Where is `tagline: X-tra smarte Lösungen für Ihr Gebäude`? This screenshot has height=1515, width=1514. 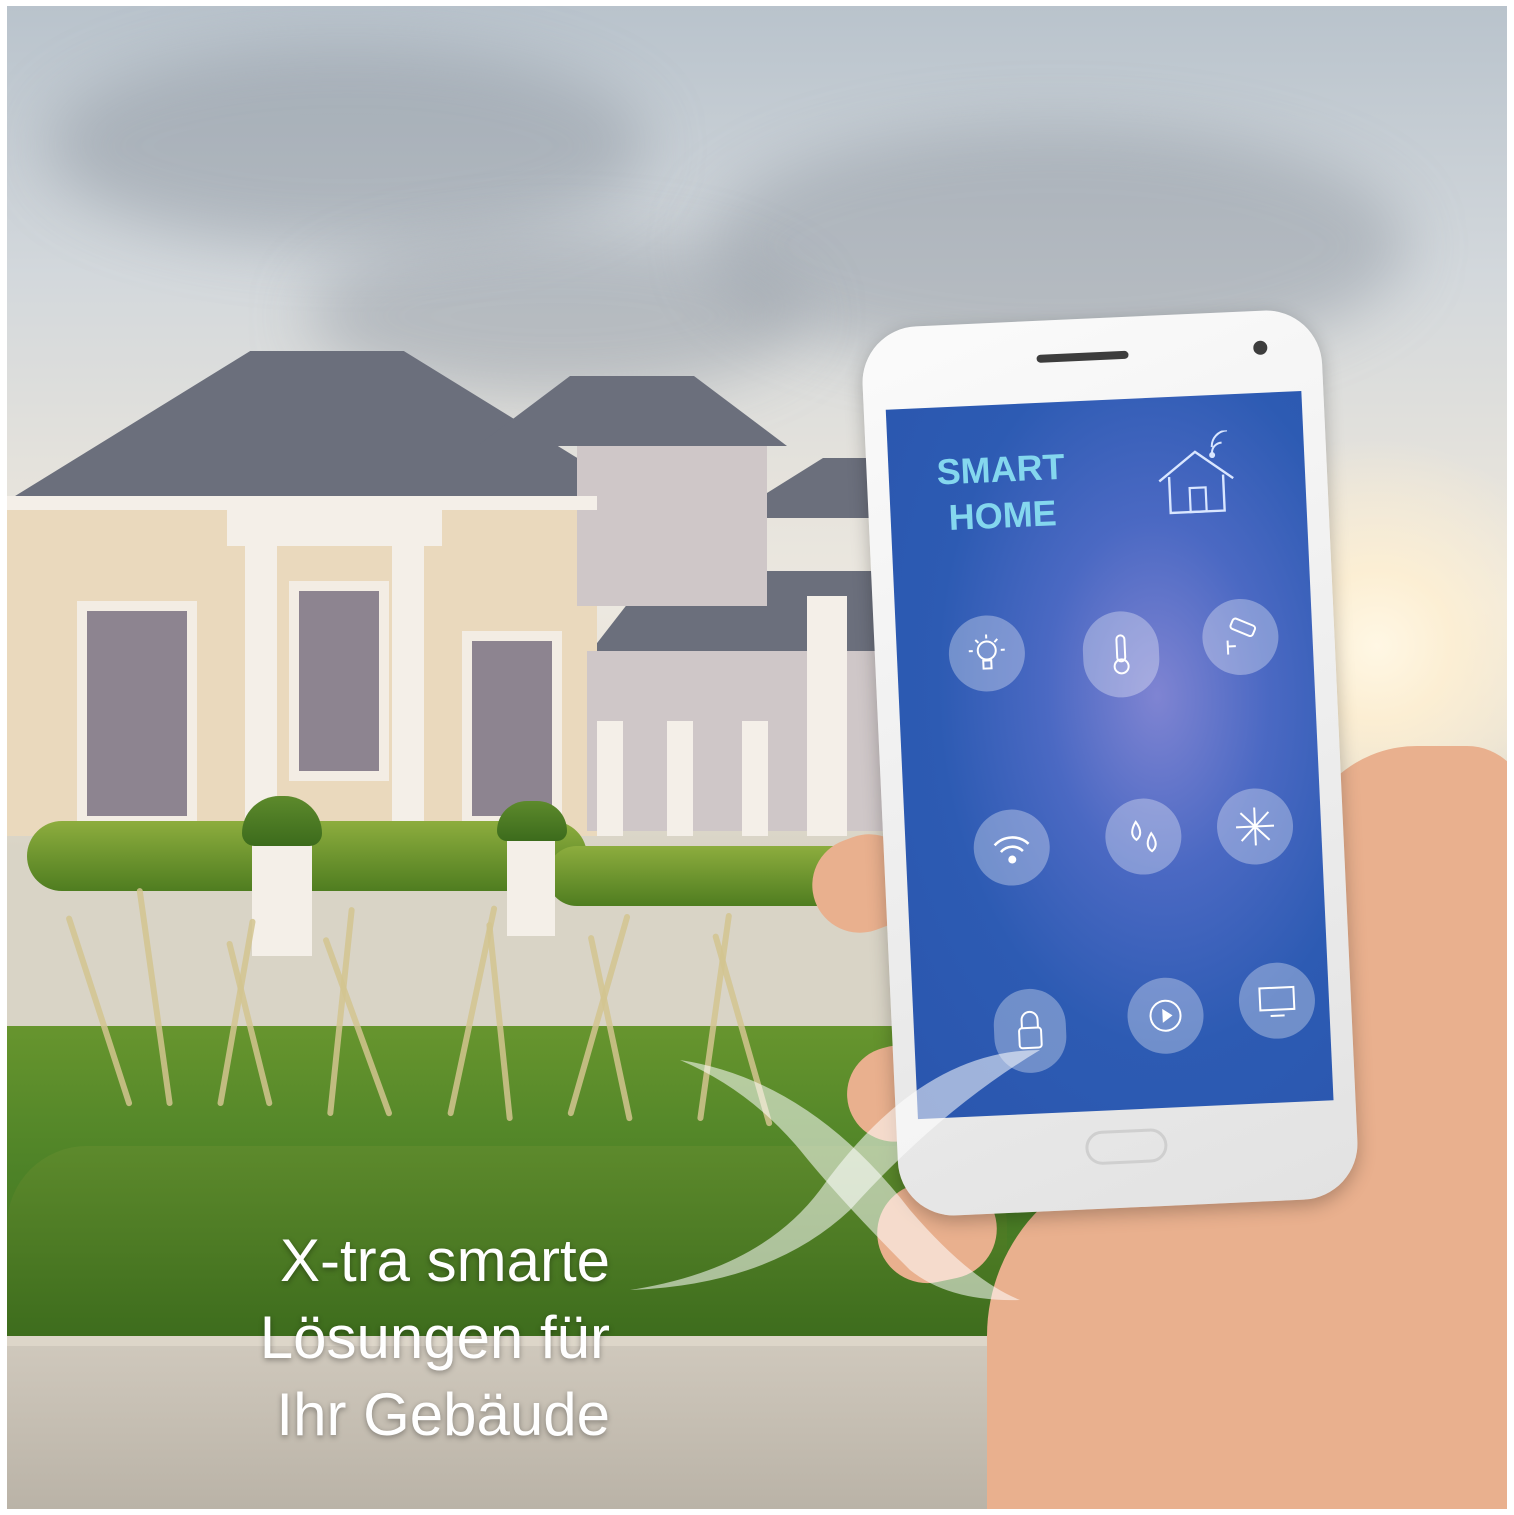
tagline: X-tra smarte Lösungen für Ihr Gebäude is located at coordinates (305, 1337).